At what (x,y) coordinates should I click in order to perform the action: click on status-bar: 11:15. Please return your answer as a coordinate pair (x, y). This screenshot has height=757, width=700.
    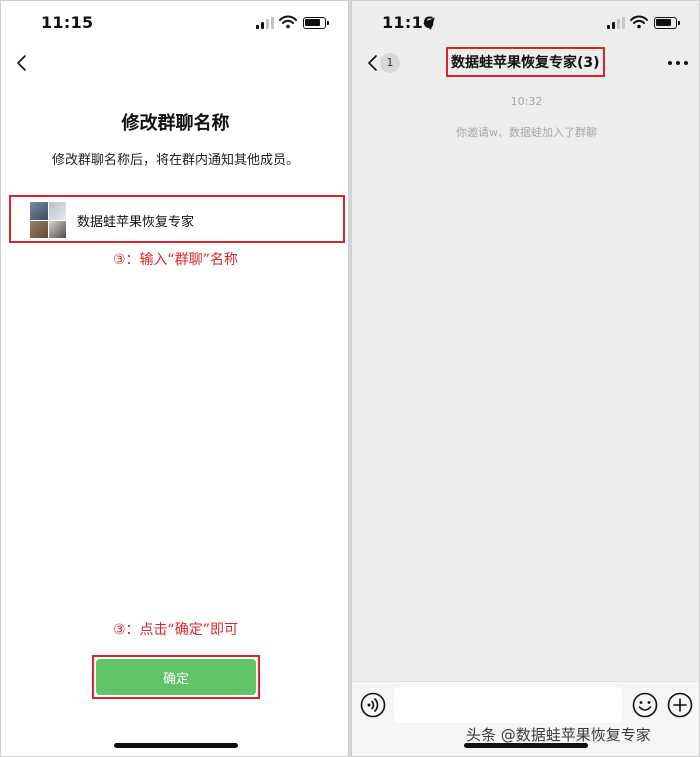
    Looking at the image, I should click on (174, 24).